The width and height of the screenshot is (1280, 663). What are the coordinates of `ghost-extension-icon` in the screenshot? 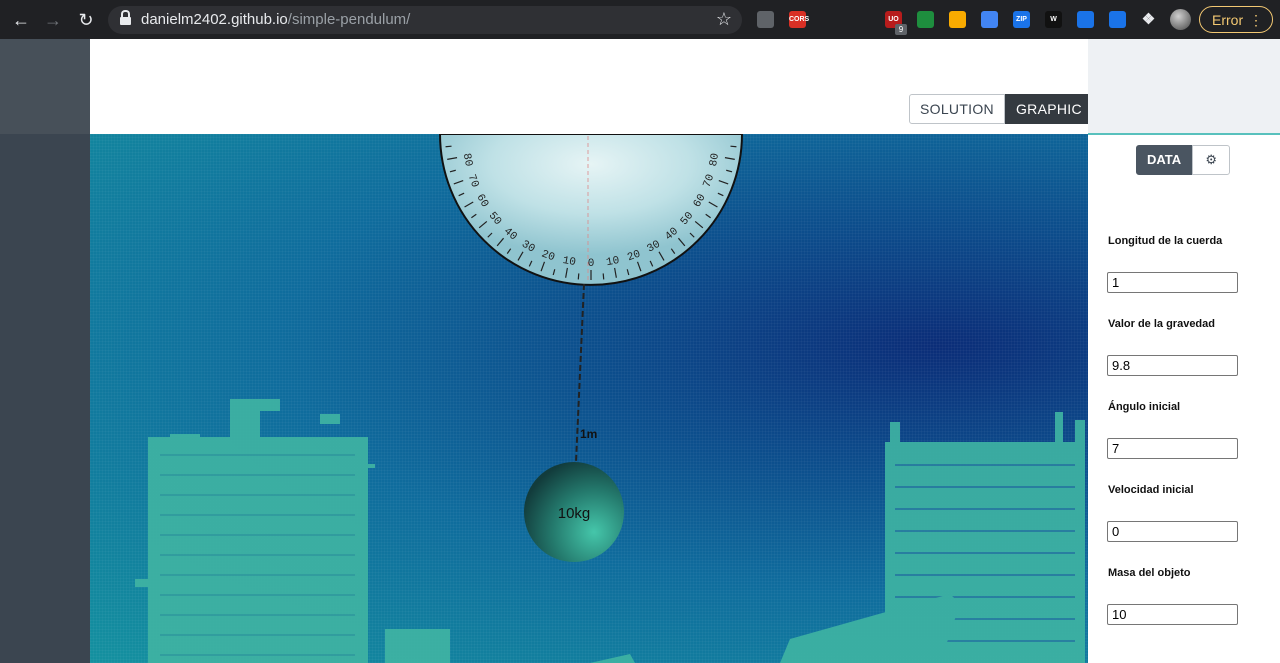 It's located at (957, 19).